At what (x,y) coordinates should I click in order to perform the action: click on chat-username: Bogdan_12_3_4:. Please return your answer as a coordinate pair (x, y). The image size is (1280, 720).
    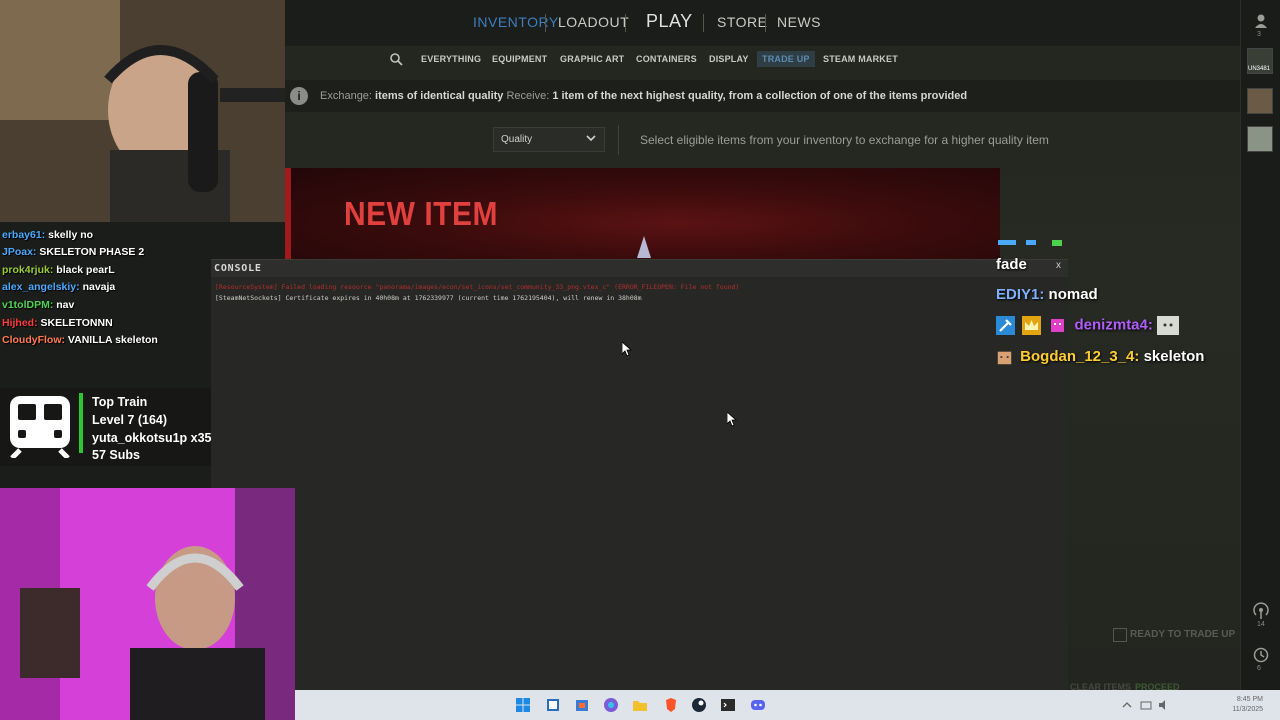
    Looking at the image, I should click on (1080, 356).